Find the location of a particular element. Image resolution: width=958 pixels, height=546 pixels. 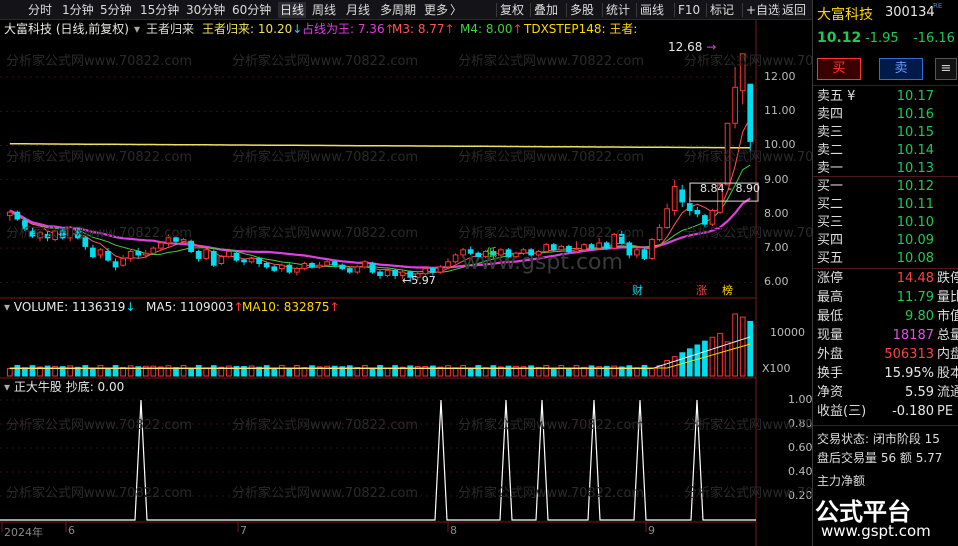

stat-extra-2: 市值 is located at coordinates (947, 316).